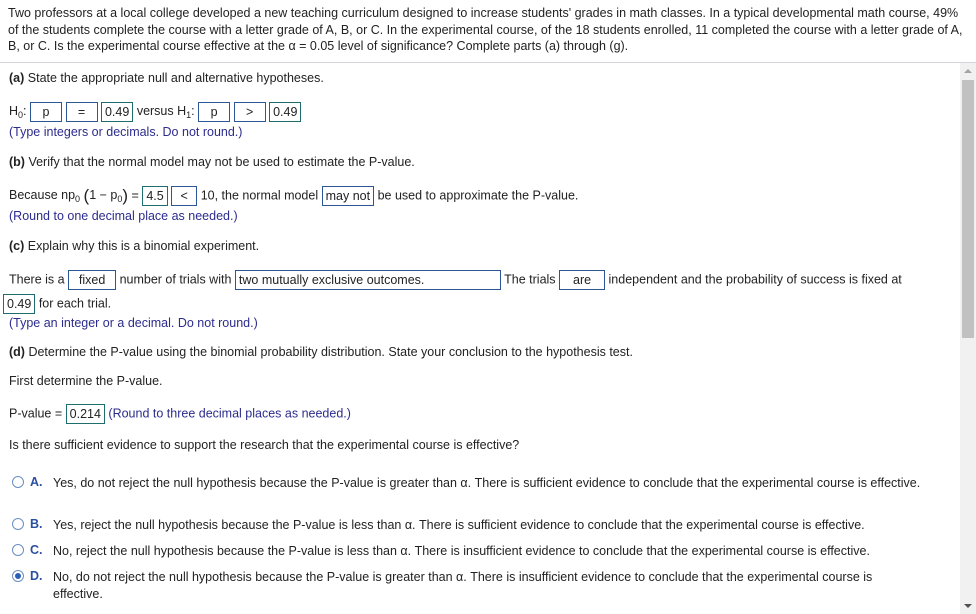 Image resolution: width=976 pixels, height=614 pixels. What do you see at coordinates (135, 195) in the screenshot?
I see `equals-sign: =` at bounding box center [135, 195].